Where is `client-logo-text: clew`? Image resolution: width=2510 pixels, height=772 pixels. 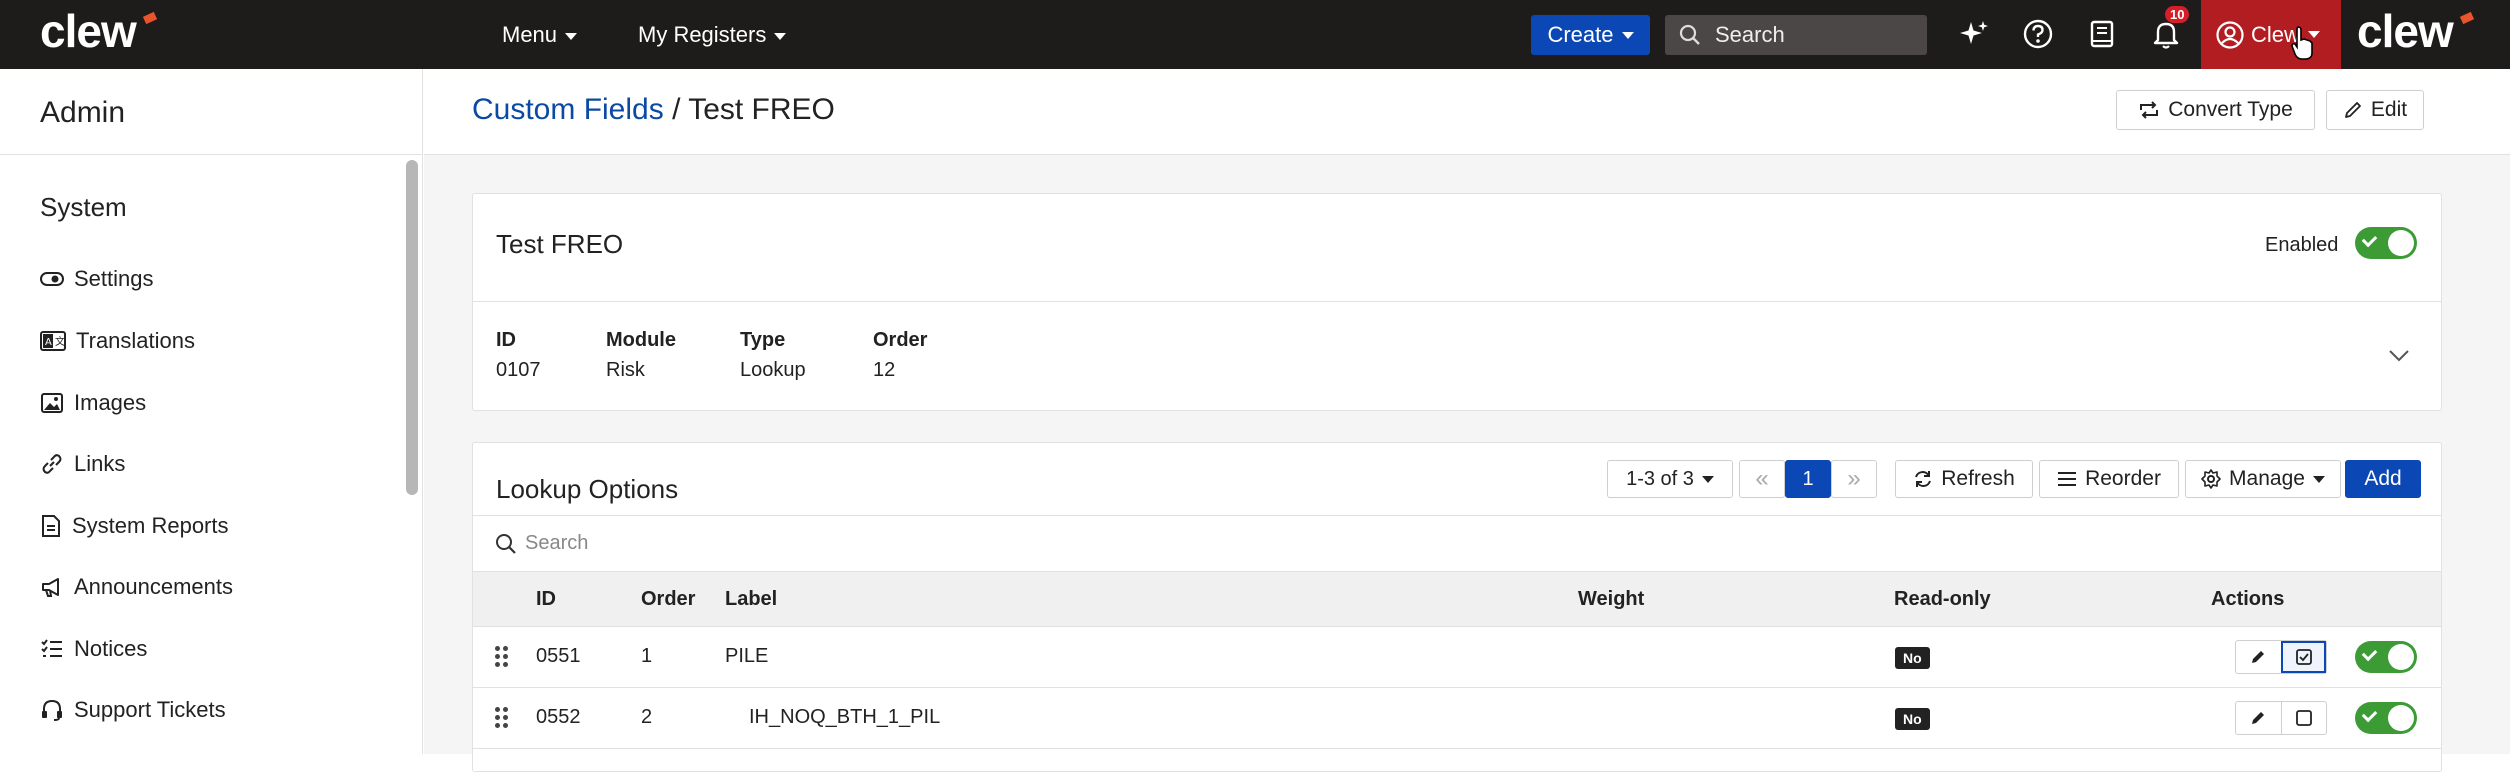 client-logo-text: clew is located at coordinates (2405, 31).